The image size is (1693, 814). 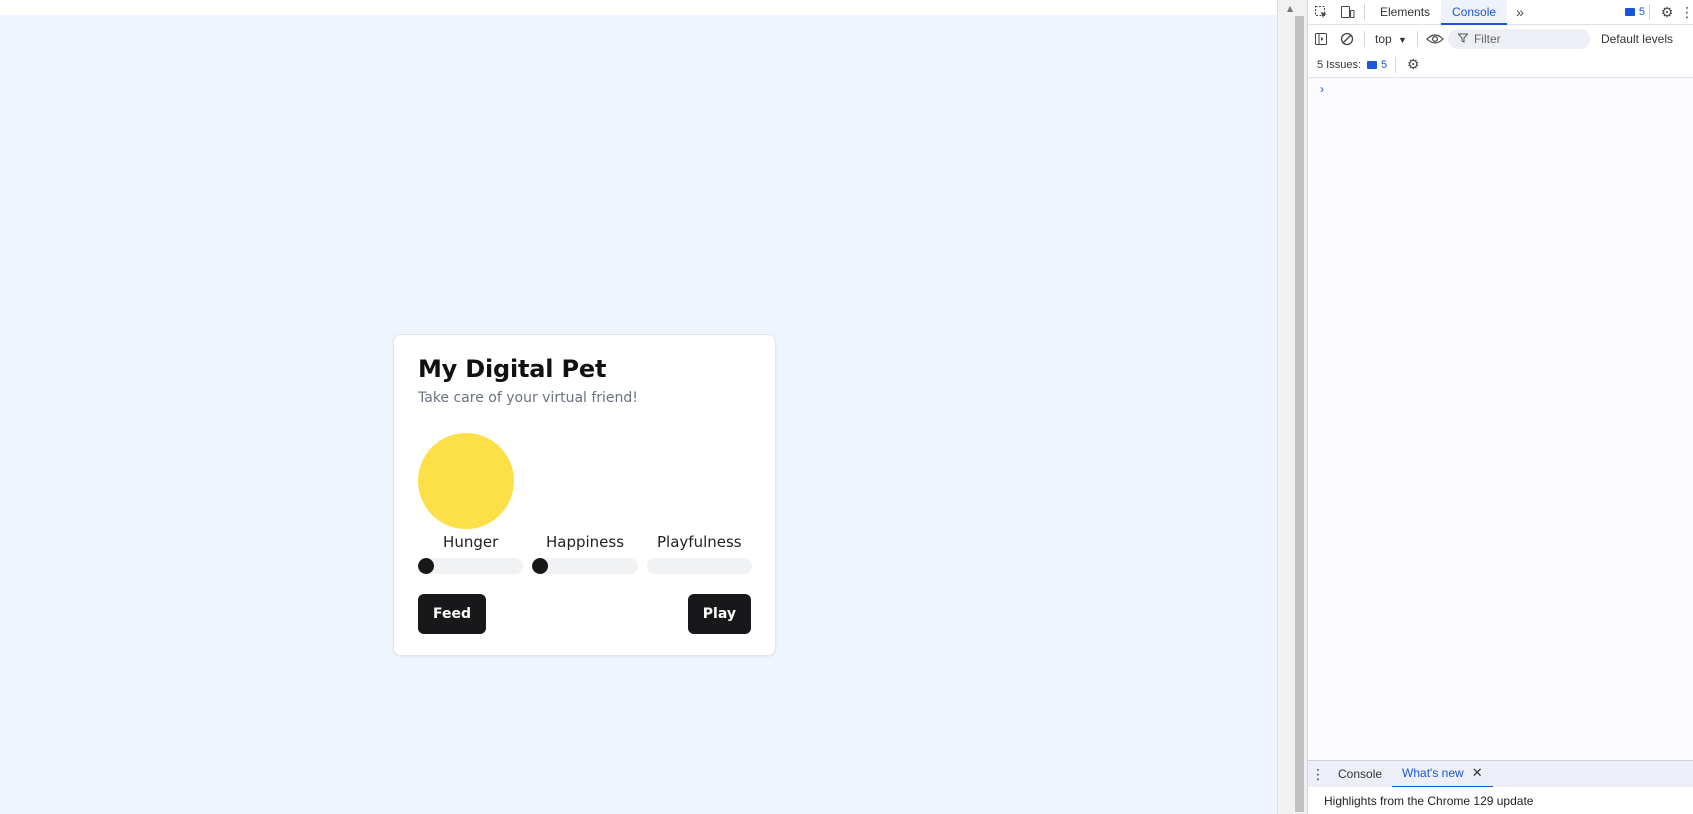 What do you see at coordinates (1405, 12) in the screenshot?
I see `tab-elements: Elements` at bounding box center [1405, 12].